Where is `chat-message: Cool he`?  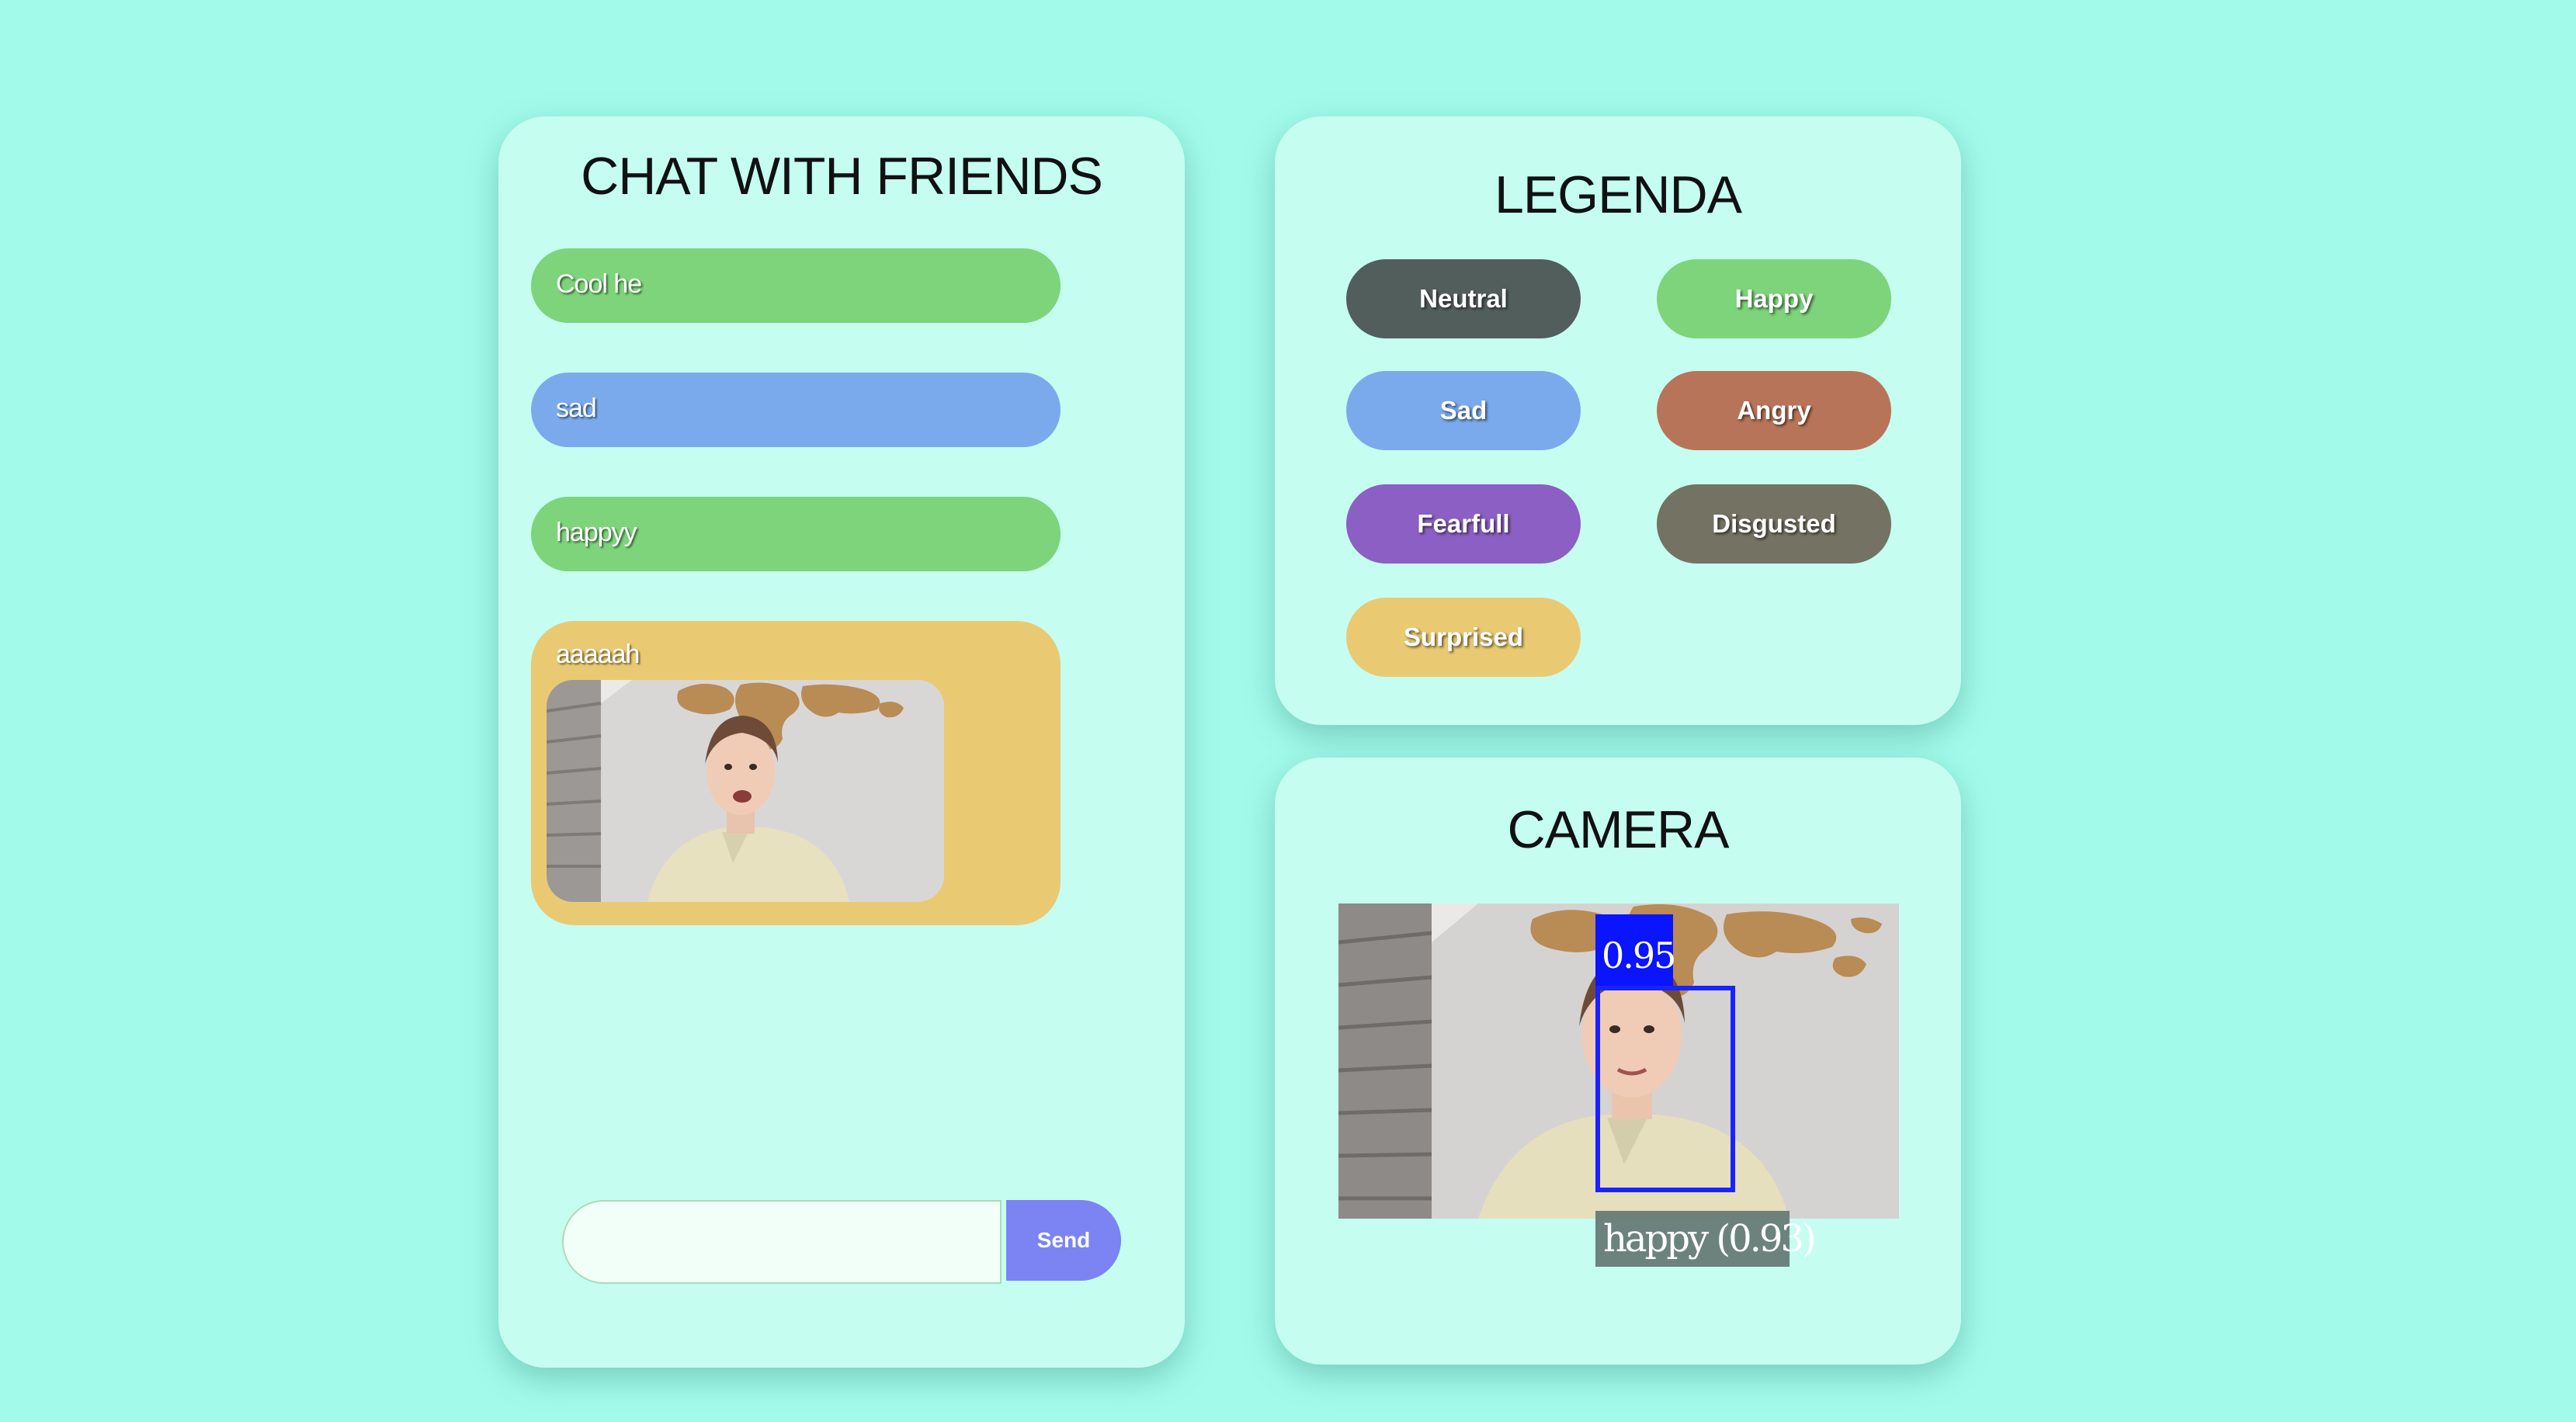 chat-message: Cool he is located at coordinates (796, 285).